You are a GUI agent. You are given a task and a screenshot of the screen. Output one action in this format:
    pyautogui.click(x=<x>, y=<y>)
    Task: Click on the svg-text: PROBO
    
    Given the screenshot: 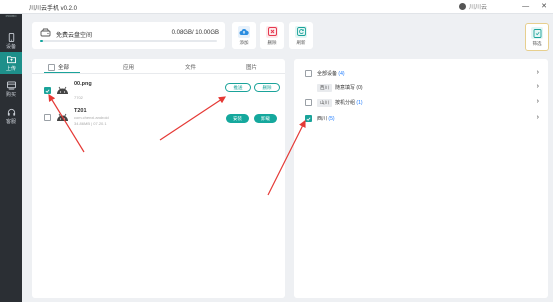 What is the action you would take?
    pyautogui.click(x=12, y=16)
    